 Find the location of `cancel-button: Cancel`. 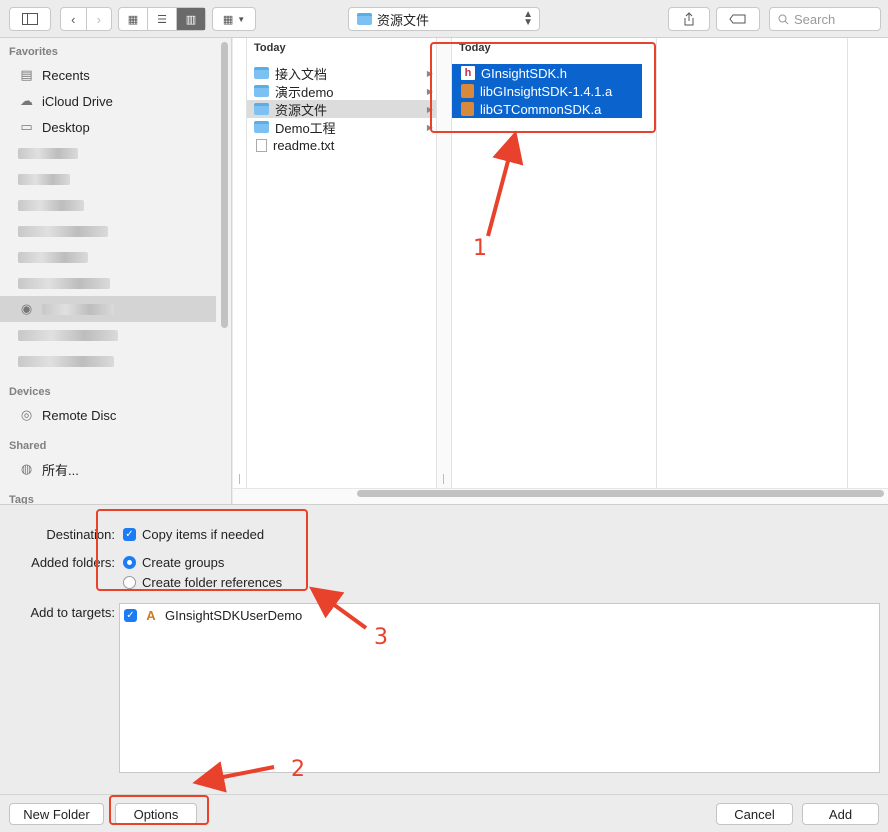

cancel-button: Cancel is located at coordinates (754, 814).